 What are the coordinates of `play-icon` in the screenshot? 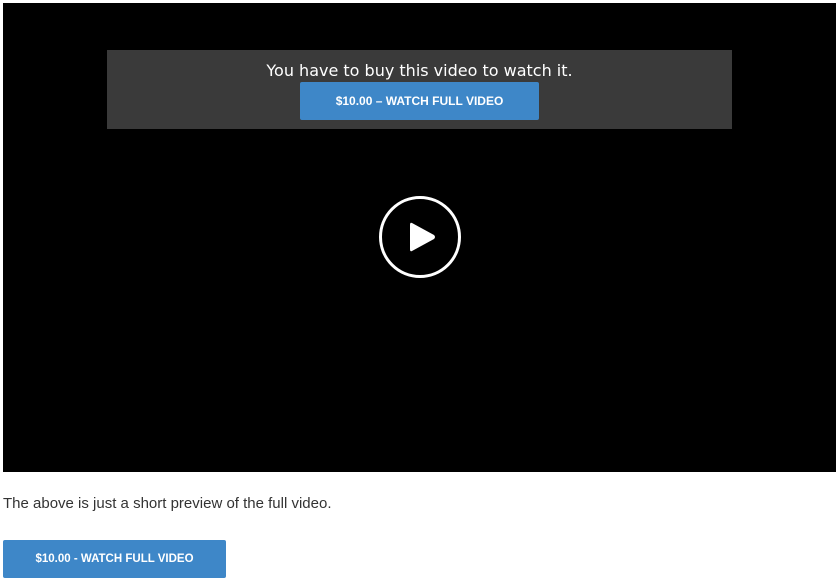 It's located at (422, 237).